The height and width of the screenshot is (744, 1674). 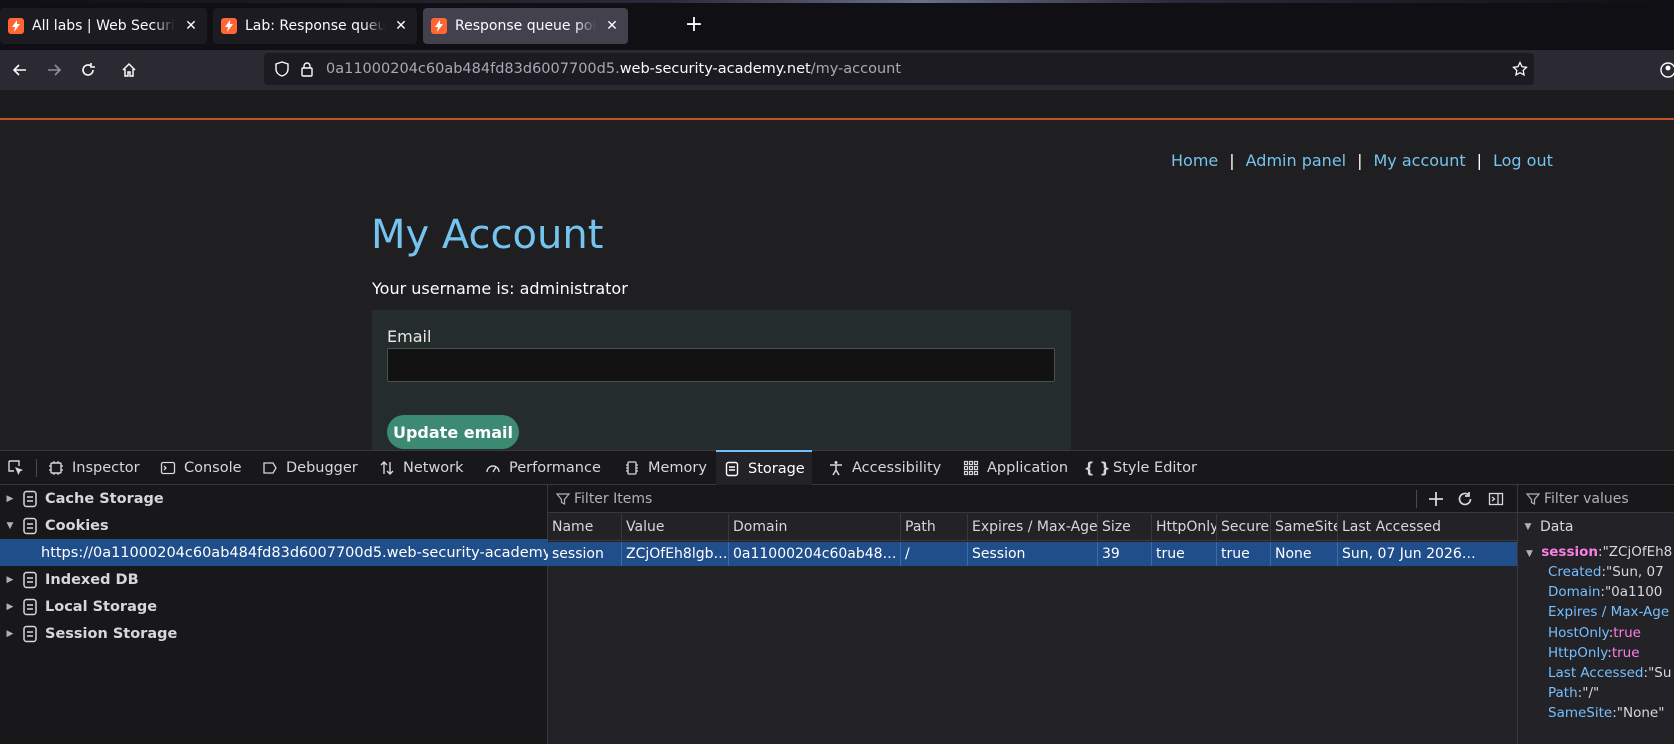 What do you see at coordinates (525, 26) in the screenshot?
I see `tab-response-queue: Response queue poisoning ✕` at bounding box center [525, 26].